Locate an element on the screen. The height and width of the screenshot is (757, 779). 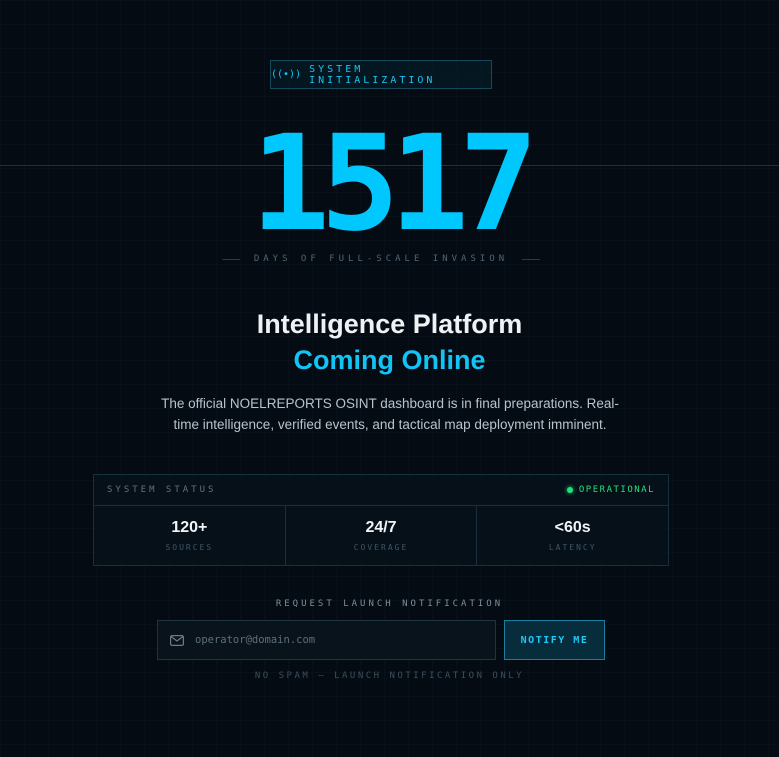
badge-label: SYSTEM INITIALIZATION is located at coordinates (372, 74).